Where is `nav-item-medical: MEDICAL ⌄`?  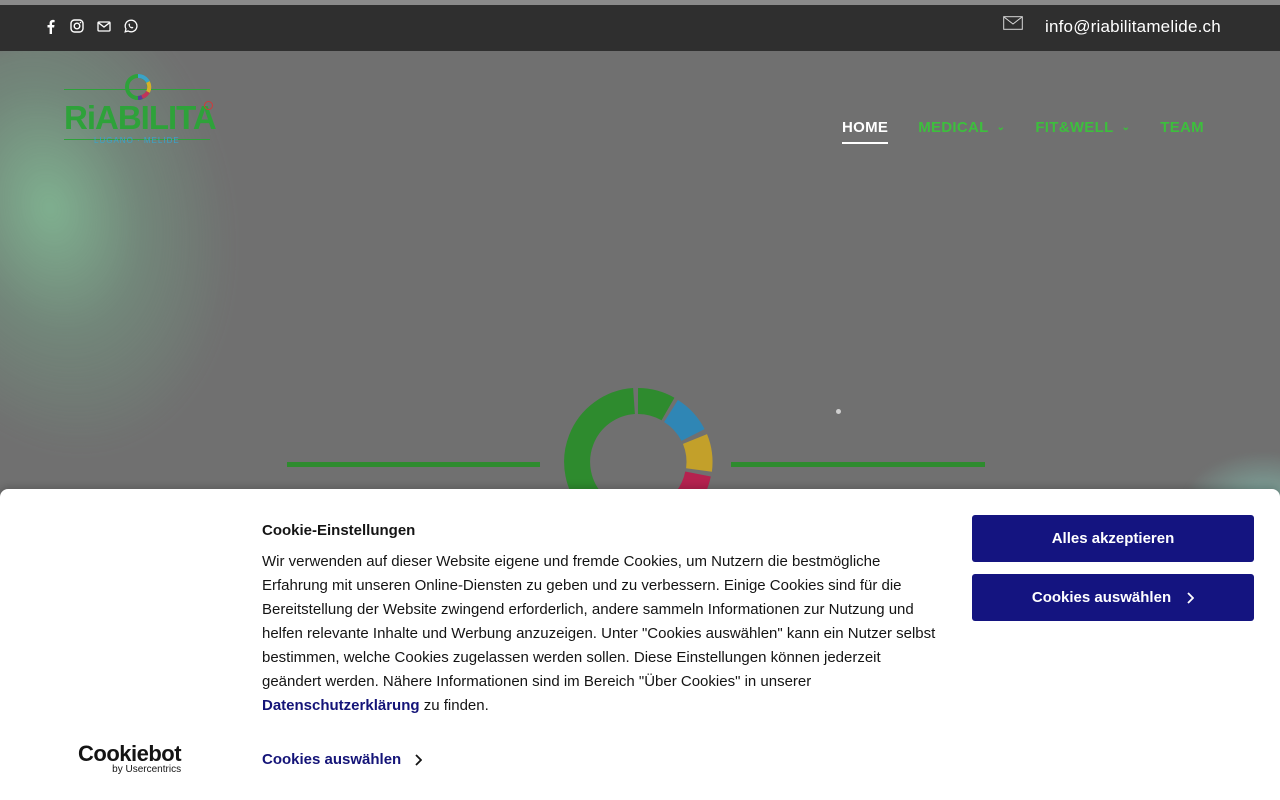
nav-item-medical: MEDICAL ⌄ is located at coordinates (961, 131).